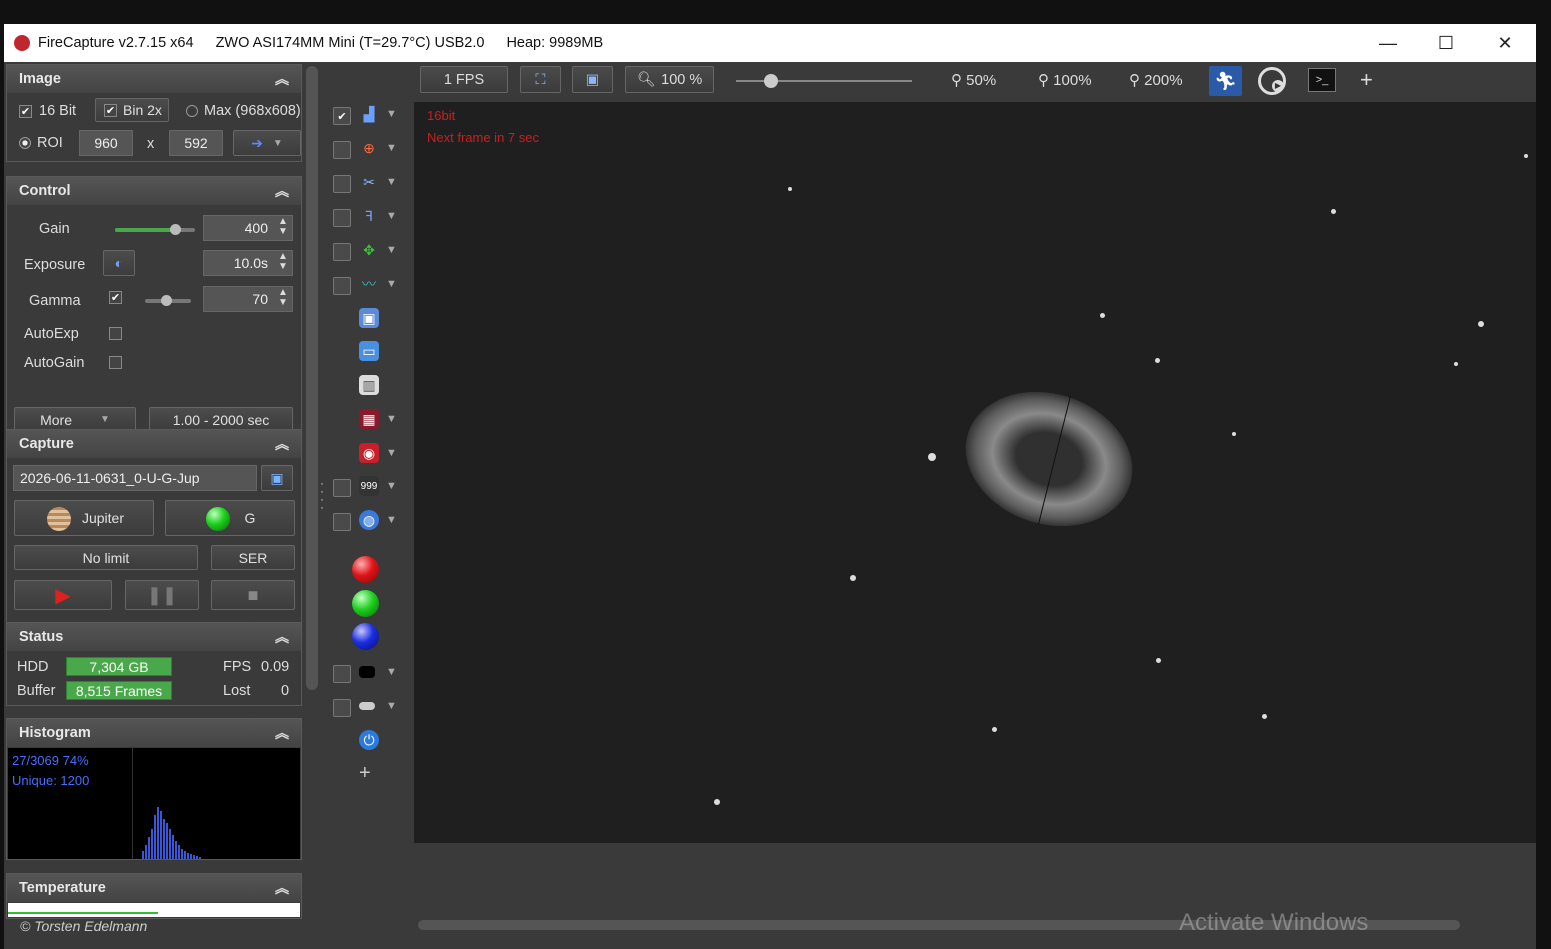  What do you see at coordinates (162, 595) in the screenshot?
I see `pause-capture-button: ❚❚` at bounding box center [162, 595].